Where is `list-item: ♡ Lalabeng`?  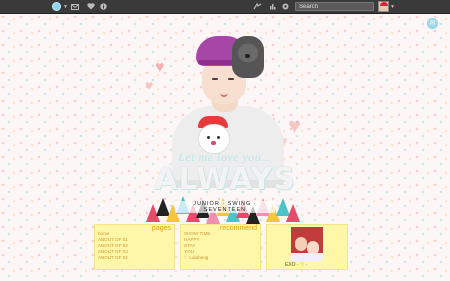
list-item: ♡ Lalabeng is located at coordinates (197, 258).